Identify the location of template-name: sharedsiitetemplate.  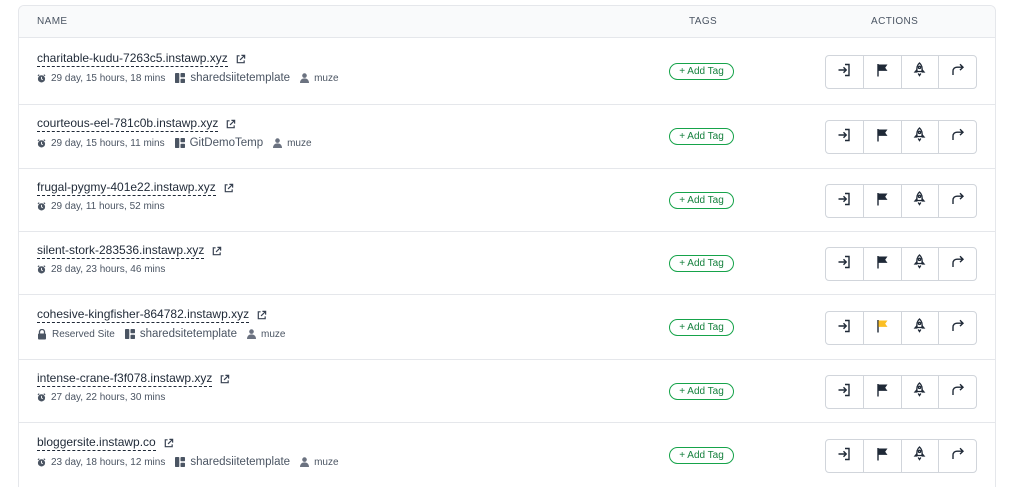
(240, 78).